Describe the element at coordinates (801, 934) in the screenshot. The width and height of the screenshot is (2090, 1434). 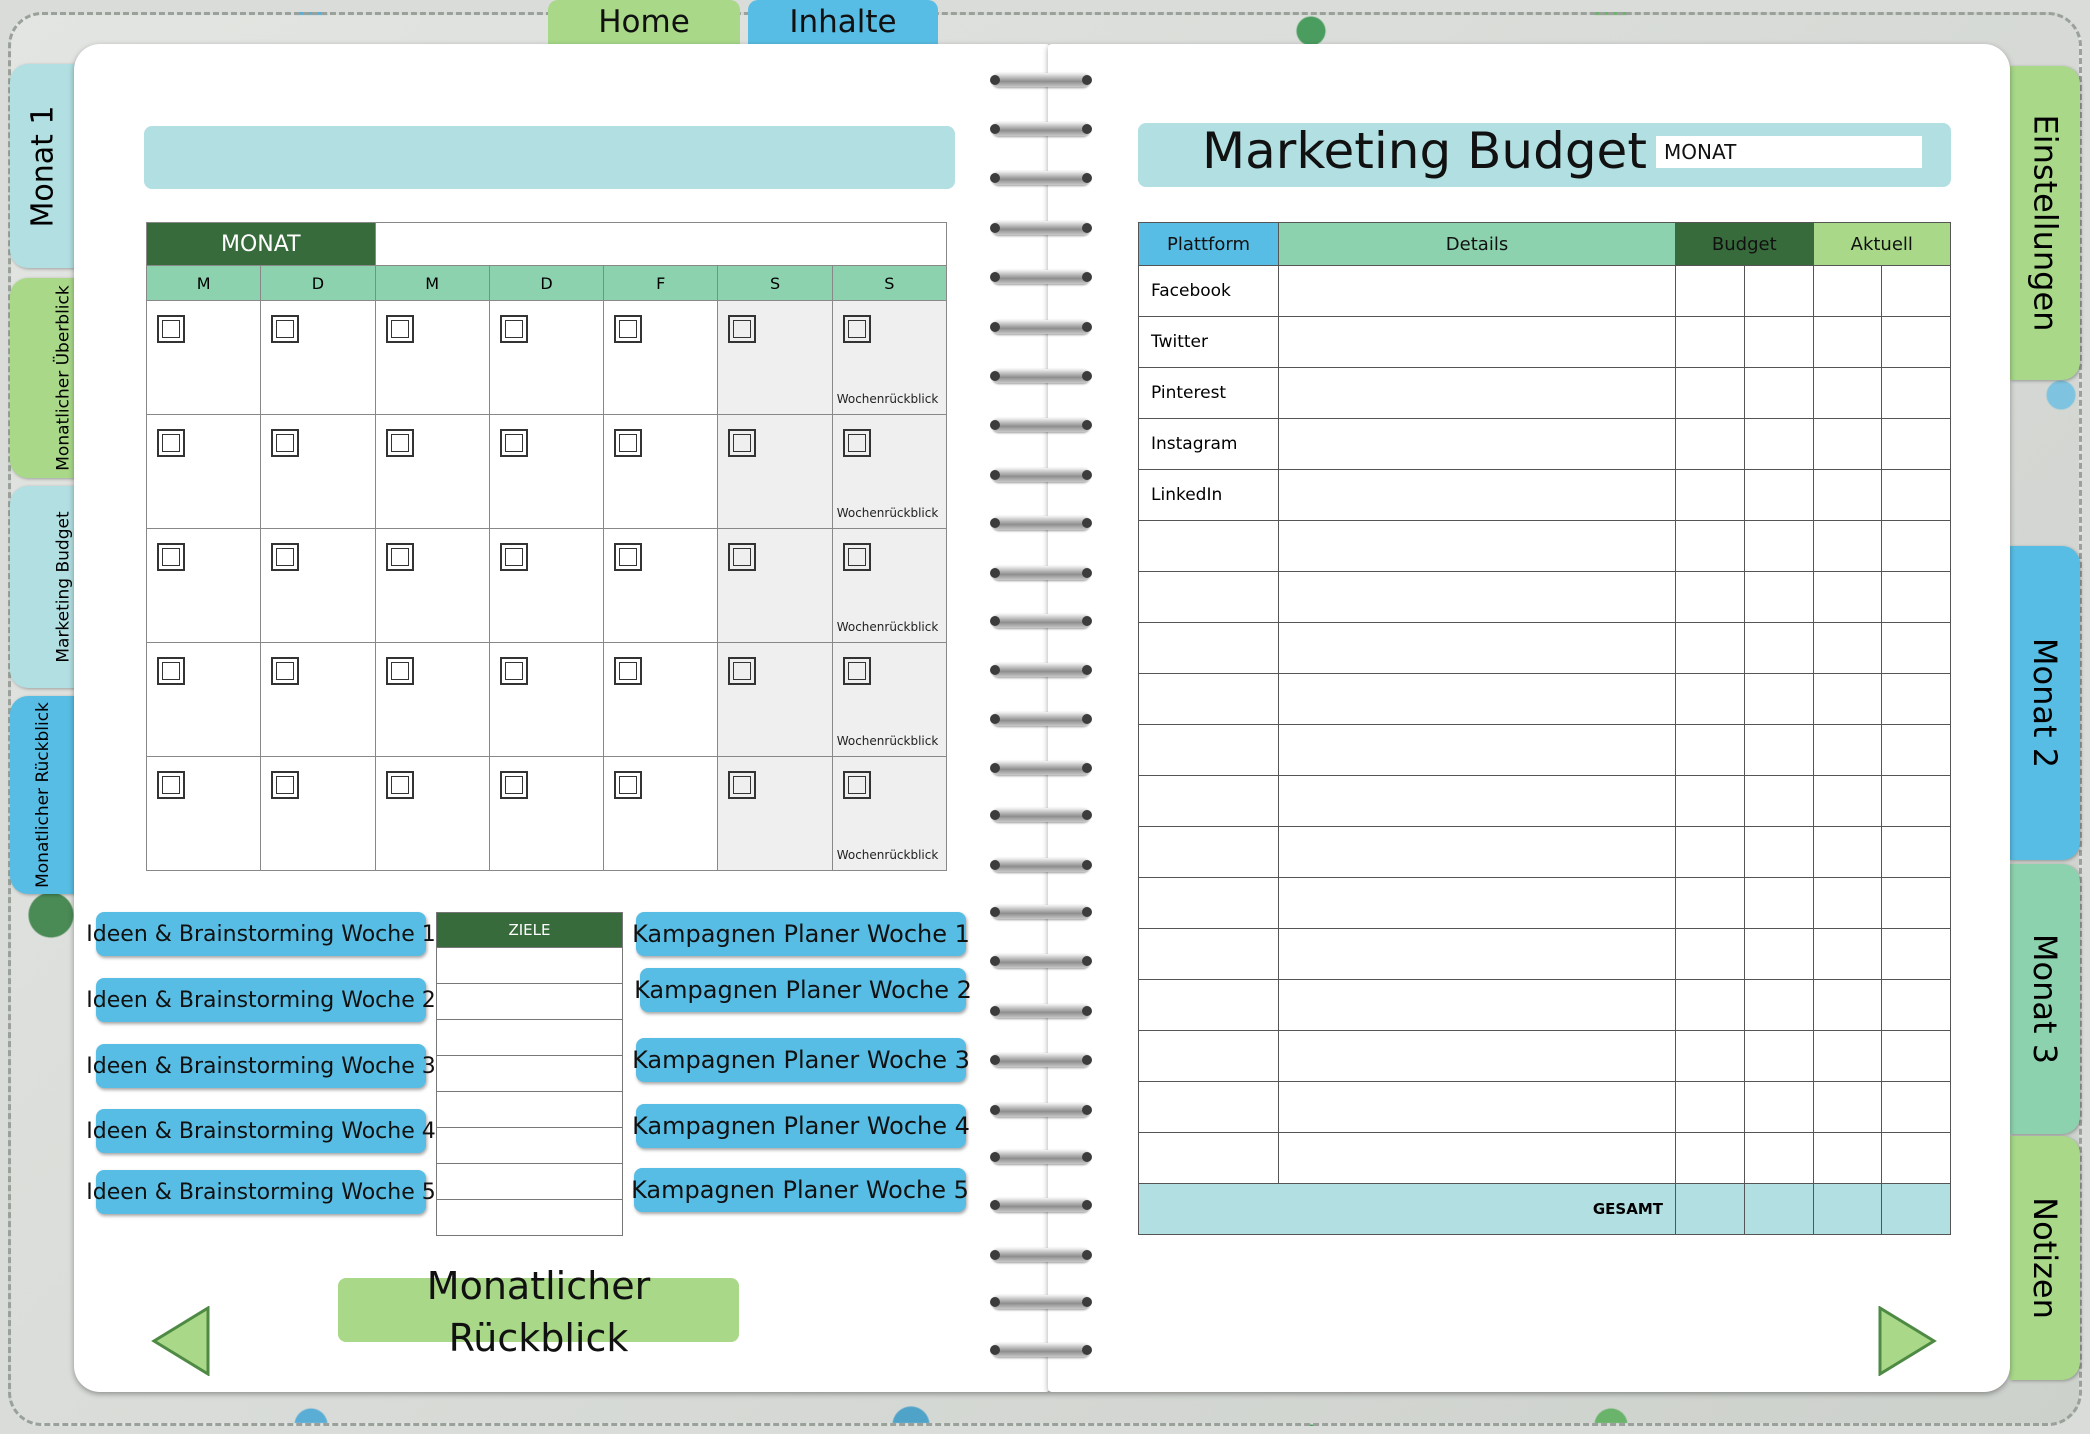
I see `campaign-week-button: Kampagnen Planer Woche 1` at that location.